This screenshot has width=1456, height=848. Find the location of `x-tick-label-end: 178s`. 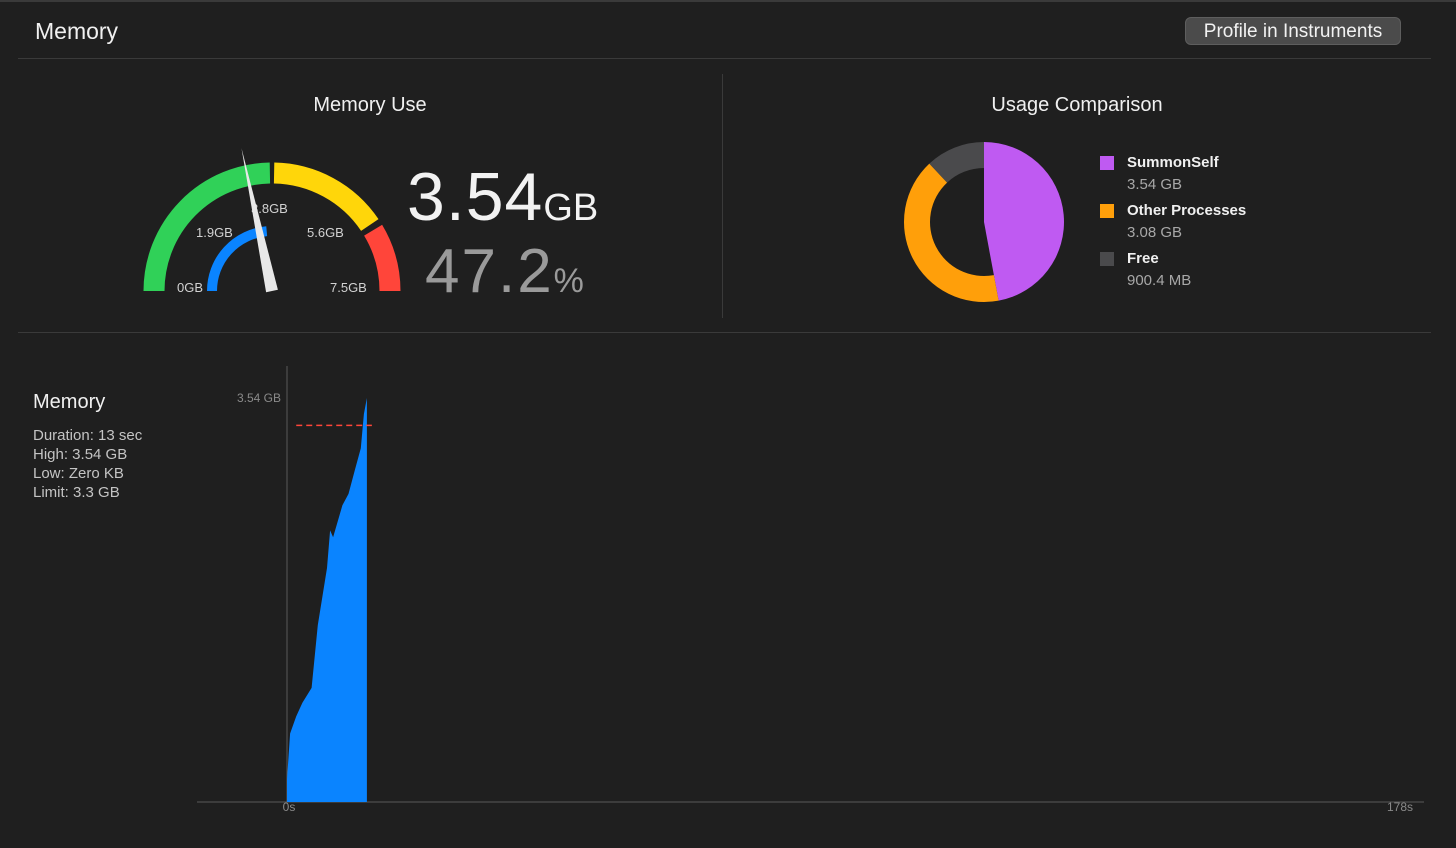

x-tick-label-end: 178s is located at coordinates (1400, 807).